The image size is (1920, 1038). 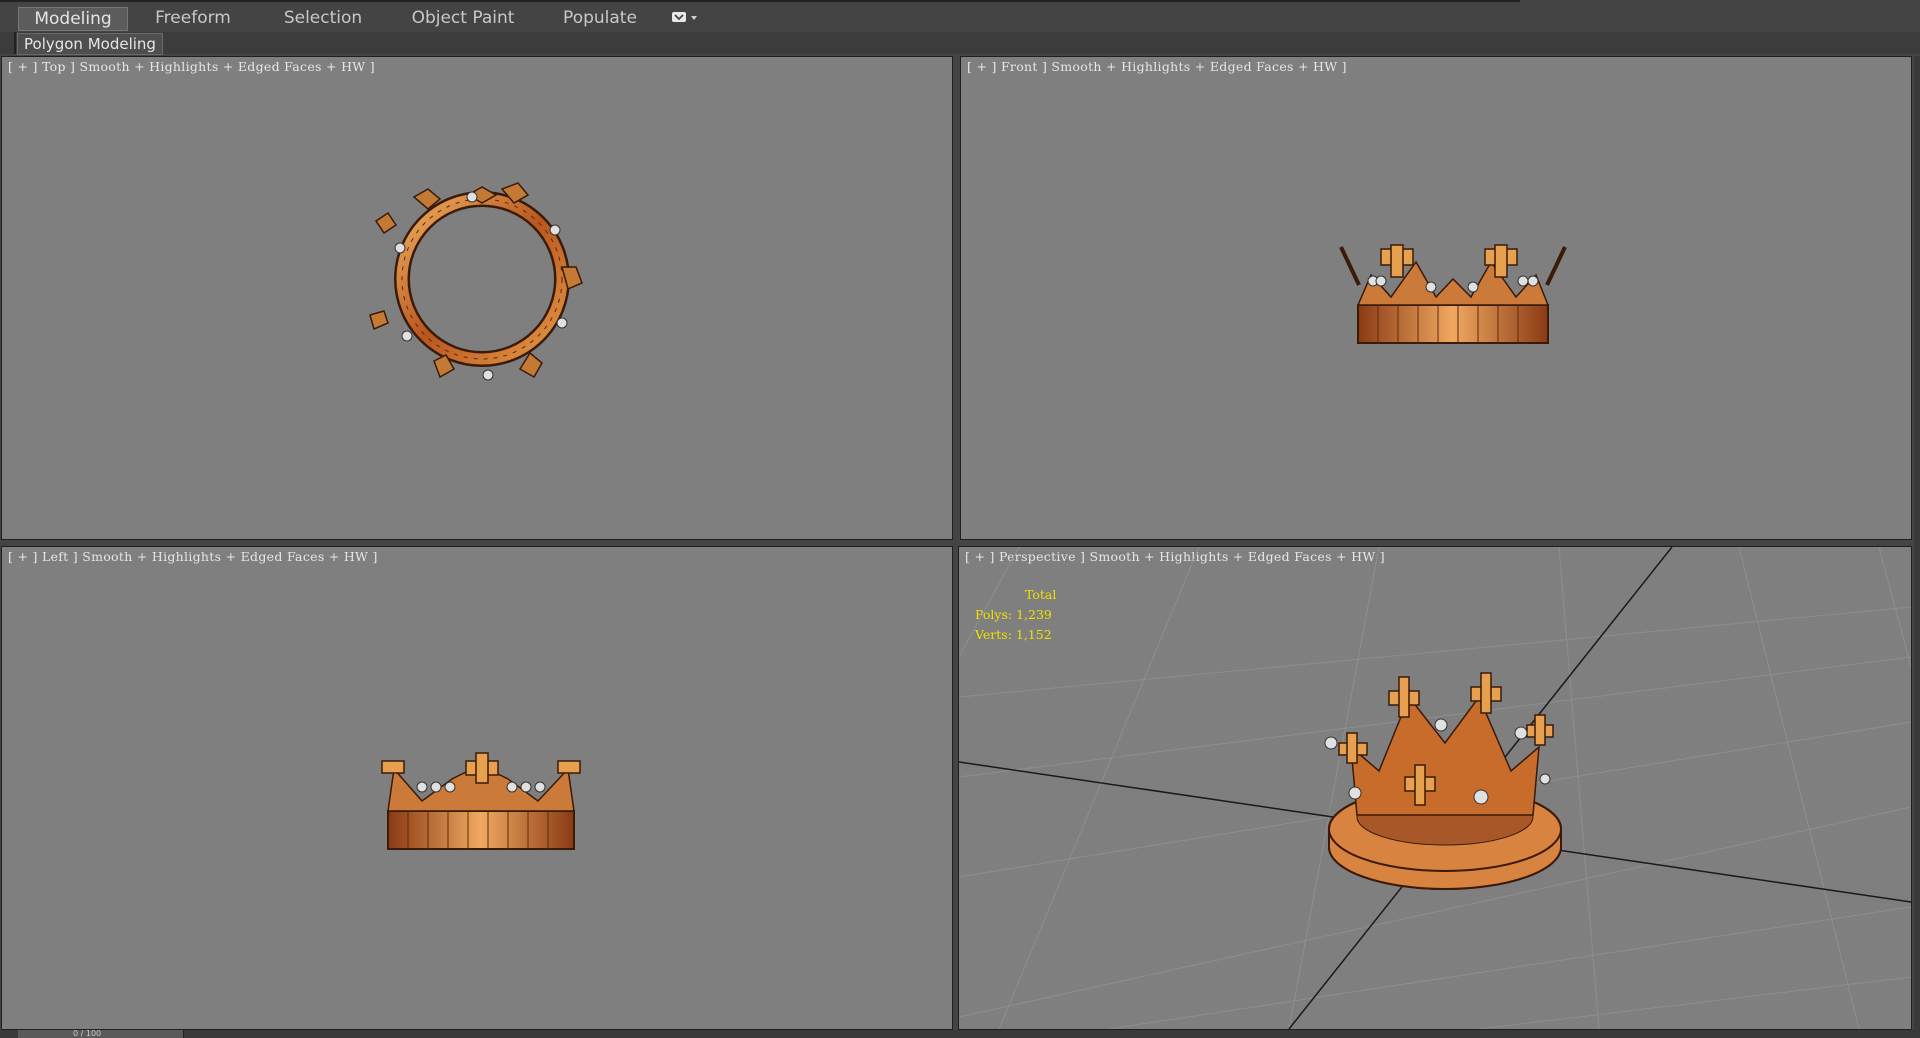 I want to click on polygon-modeling-panel-button: Polygon Modeling, so click(x=90, y=44).